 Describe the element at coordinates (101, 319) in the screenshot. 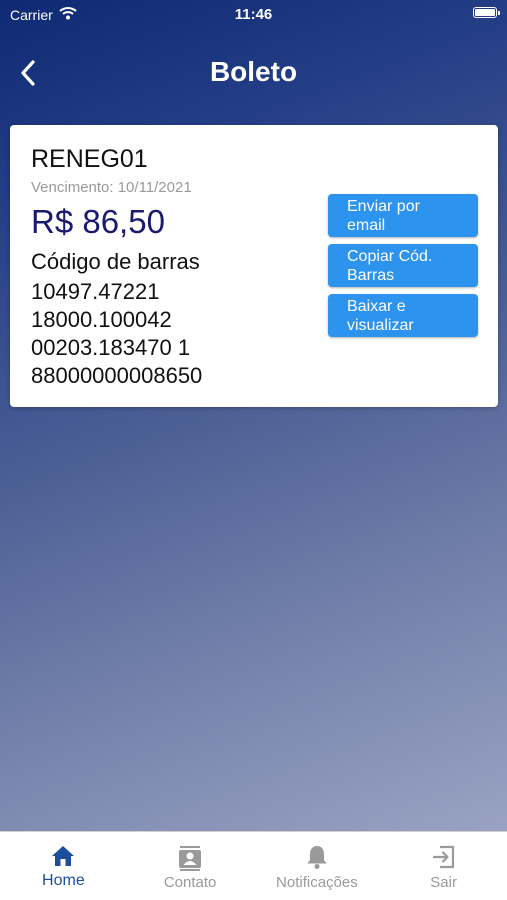

I see `barcode-line: 18000.100042` at that location.